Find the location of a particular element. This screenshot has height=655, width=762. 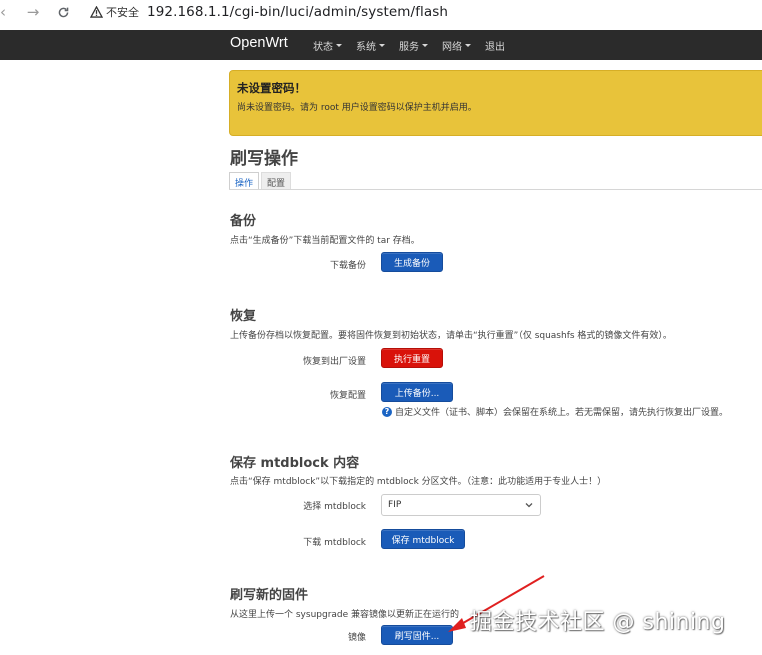

alert-title: 未设置密码！ is located at coordinates (271, 88).